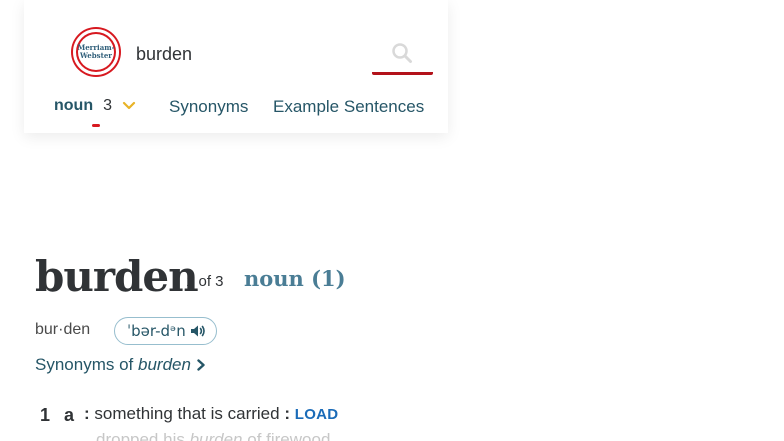 This screenshot has width=784, height=441. What do you see at coordinates (348, 107) in the screenshot?
I see `tab-example-sentences: Example Sentences` at bounding box center [348, 107].